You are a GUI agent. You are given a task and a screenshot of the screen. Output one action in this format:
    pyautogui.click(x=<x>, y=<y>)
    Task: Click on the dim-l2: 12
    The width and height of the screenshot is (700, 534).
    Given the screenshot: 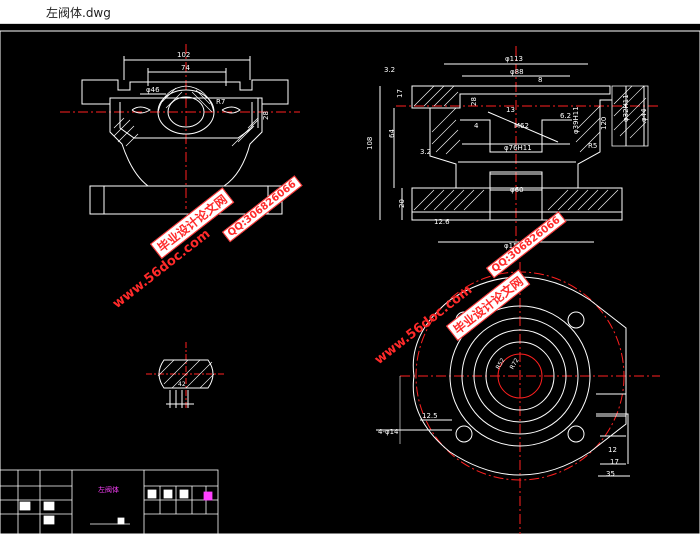 What is the action you would take?
    pyautogui.click(x=612, y=450)
    